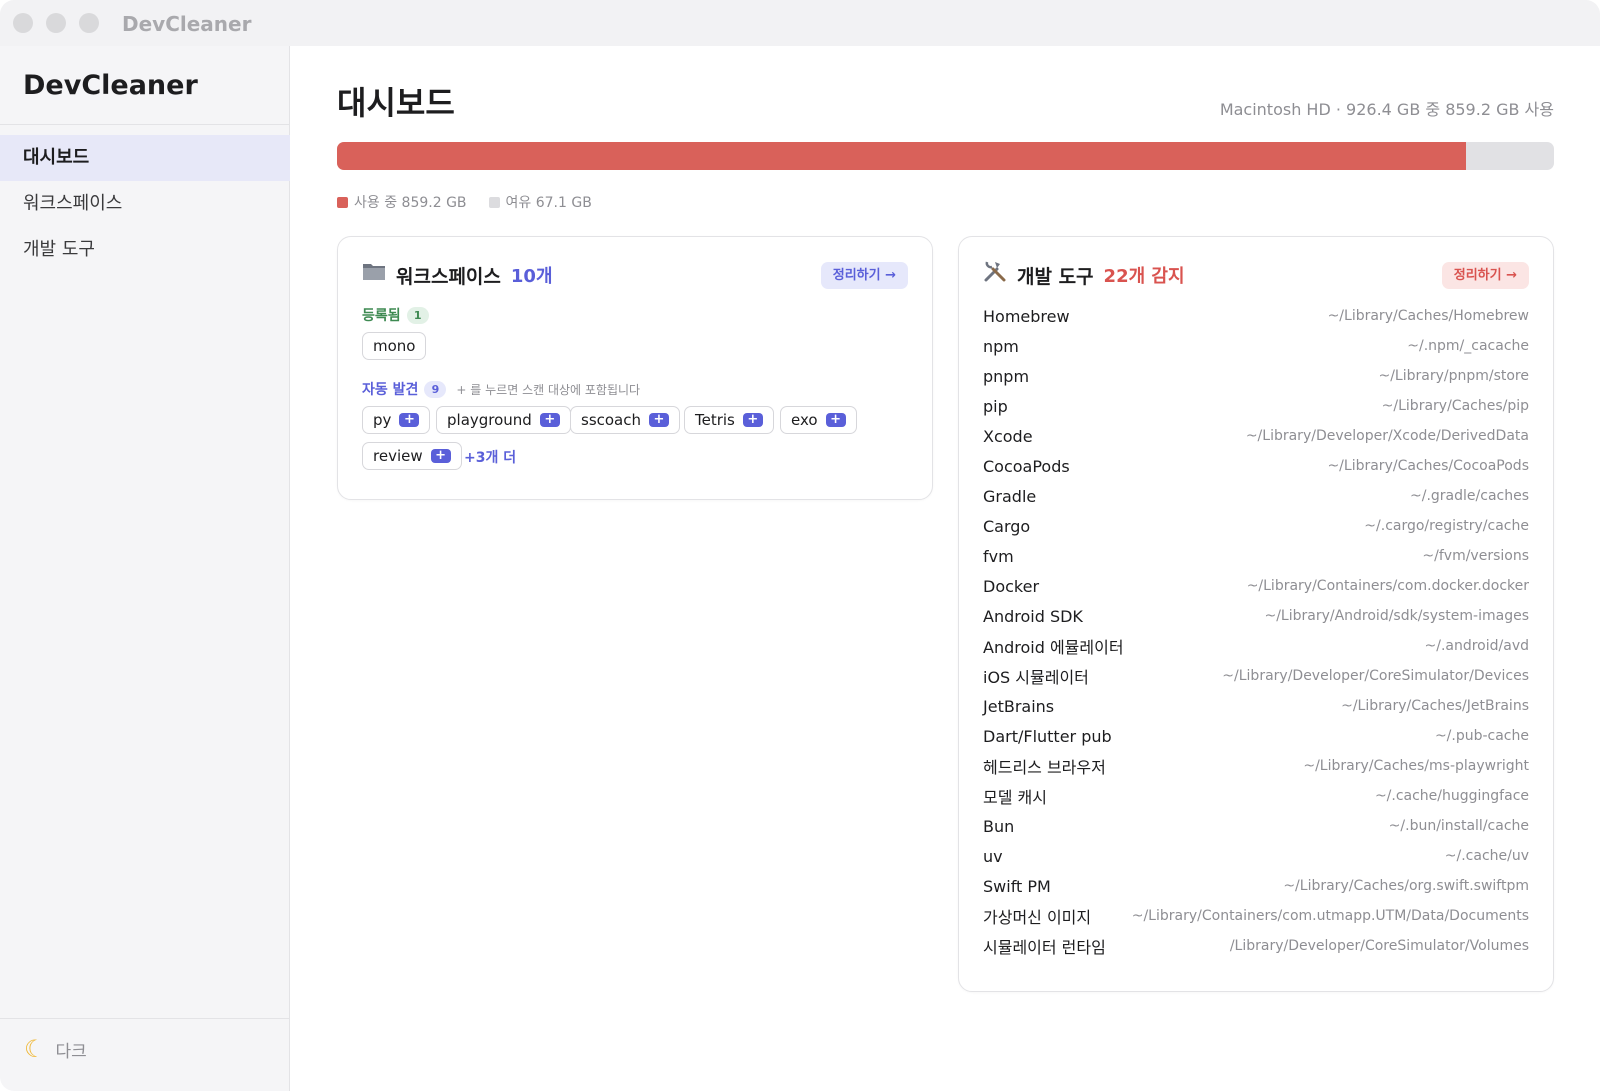 The width and height of the screenshot is (1600, 1091). I want to click on auto-label: 자동 발견, so click(390, 390).